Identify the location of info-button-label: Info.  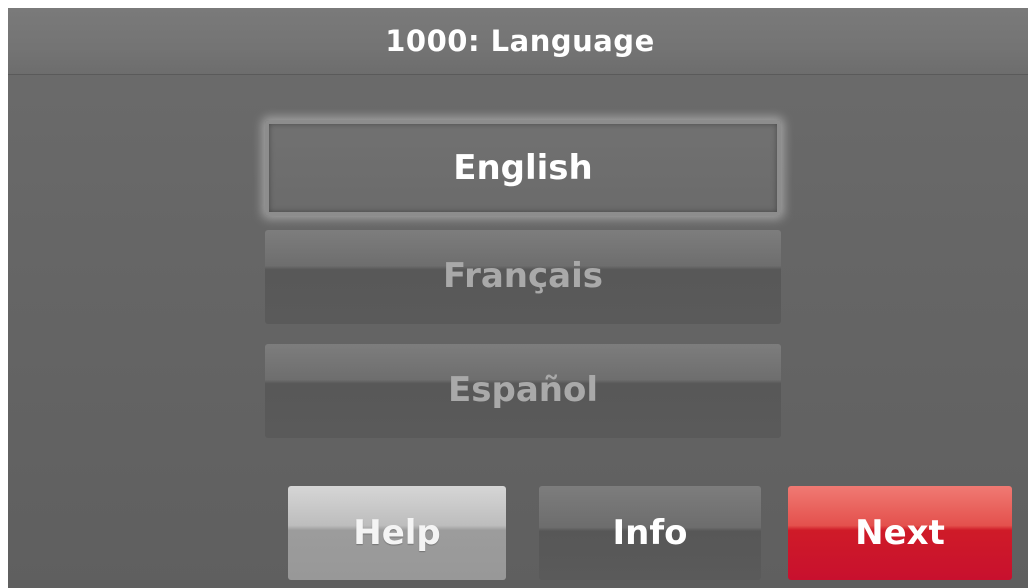
(650, 533).